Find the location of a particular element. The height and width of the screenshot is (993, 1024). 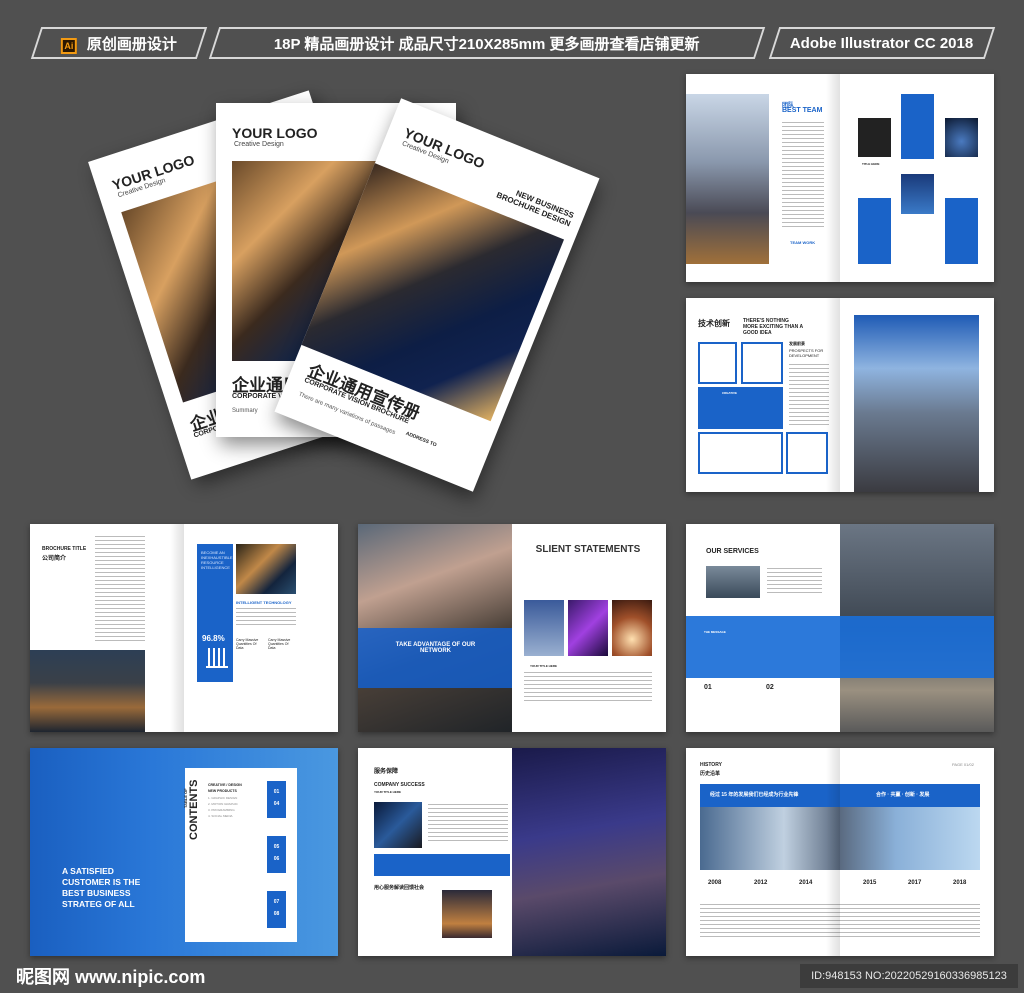

toc-group: CREATIVE / DESIGN is located at coordinates (225, 785).